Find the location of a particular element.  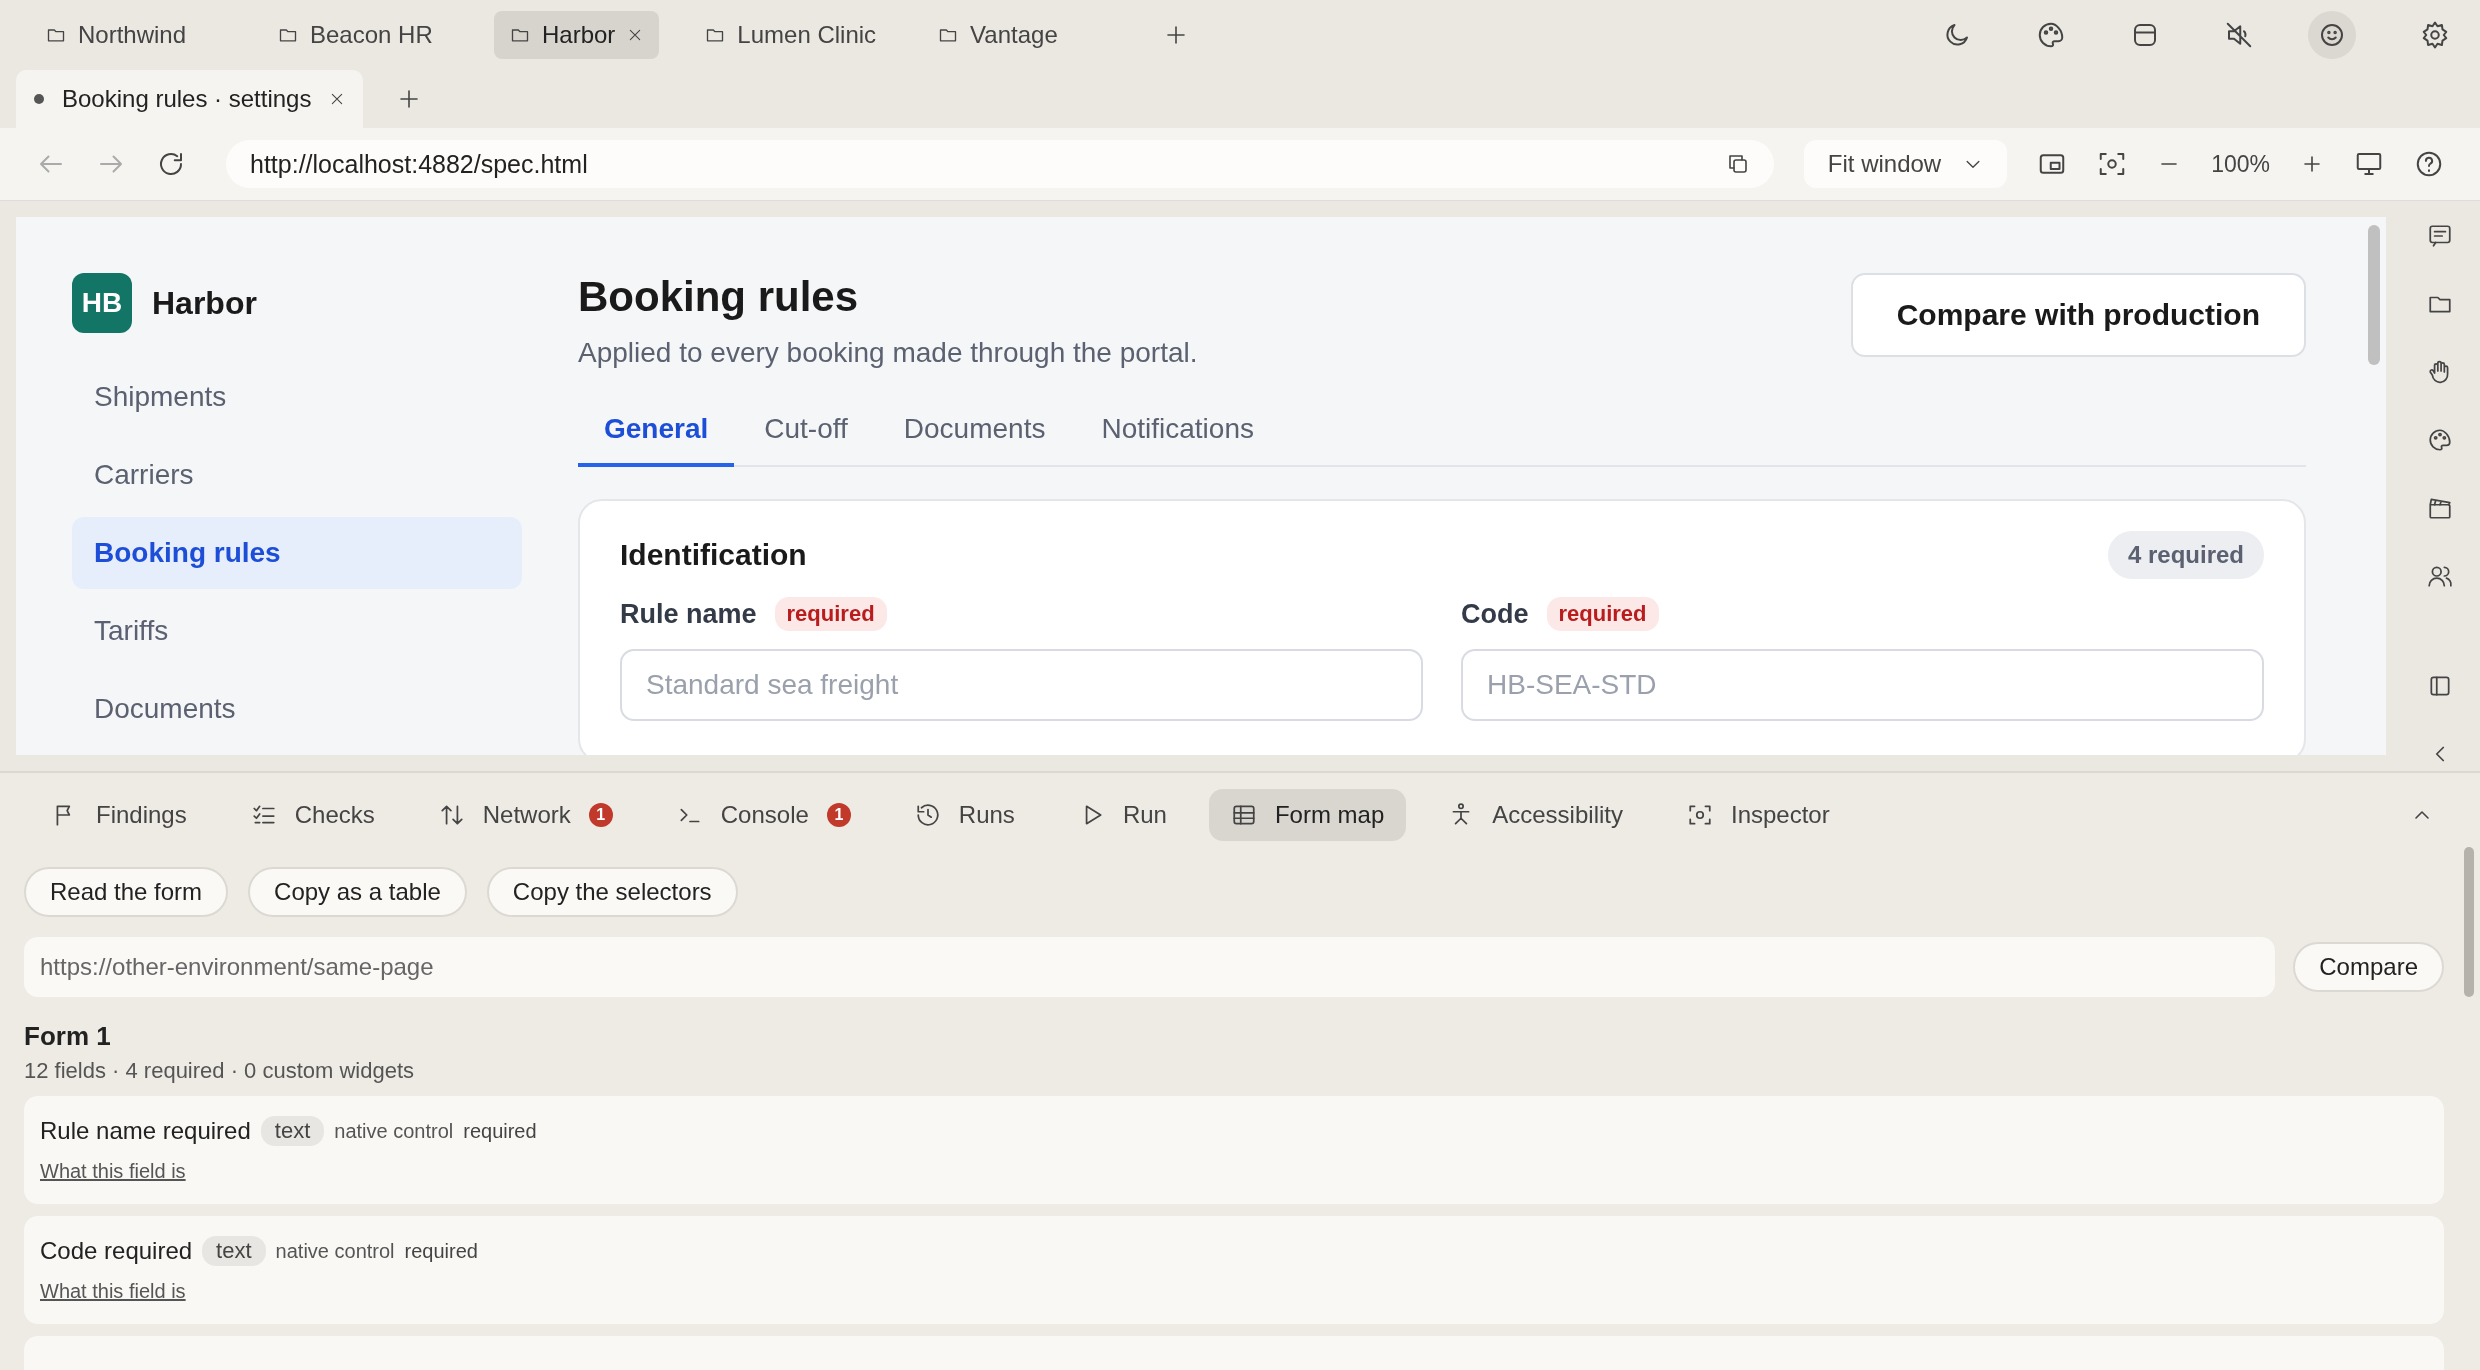

devtools-tab: Run is located at coordinates (1122, 815).